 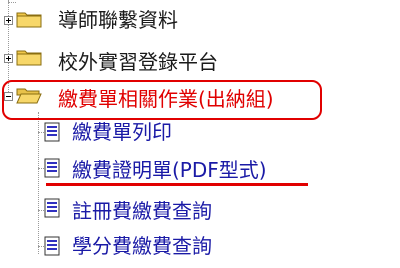 What do you see at coordinates (177, 184) in the screenshot?
I see `annotation-underline` at bounding box center [177, 184].